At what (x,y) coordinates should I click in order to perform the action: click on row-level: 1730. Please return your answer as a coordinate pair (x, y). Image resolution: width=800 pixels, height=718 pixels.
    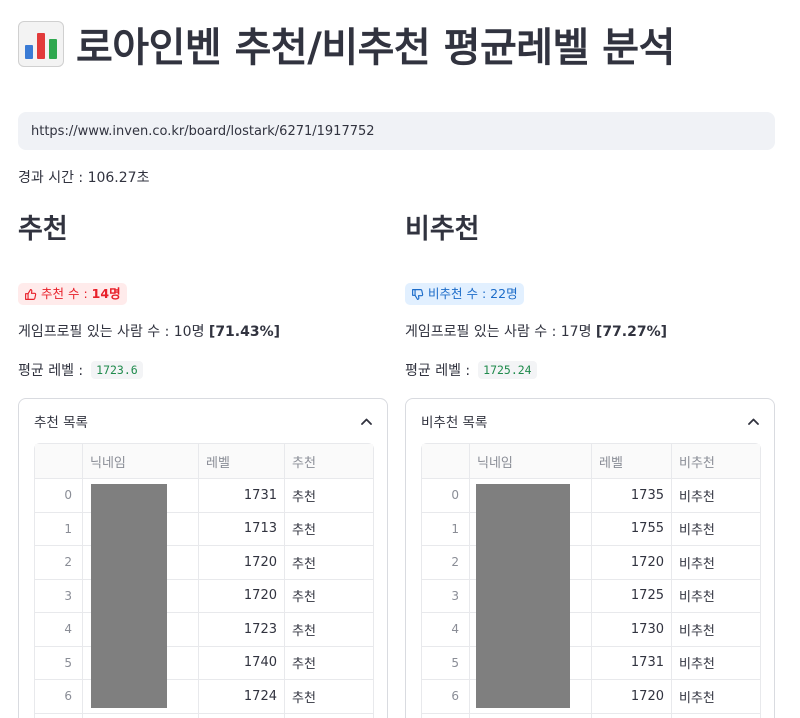
    Looking at the image, I should click on (632, 629).